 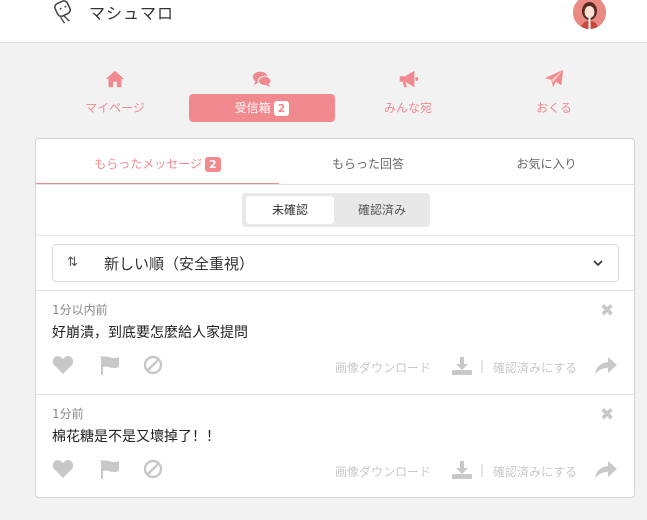 What do you see at coordinates (115, 108) in the screenshot?
I see `nav-label: マイページ` at bounding box center [115, 108].